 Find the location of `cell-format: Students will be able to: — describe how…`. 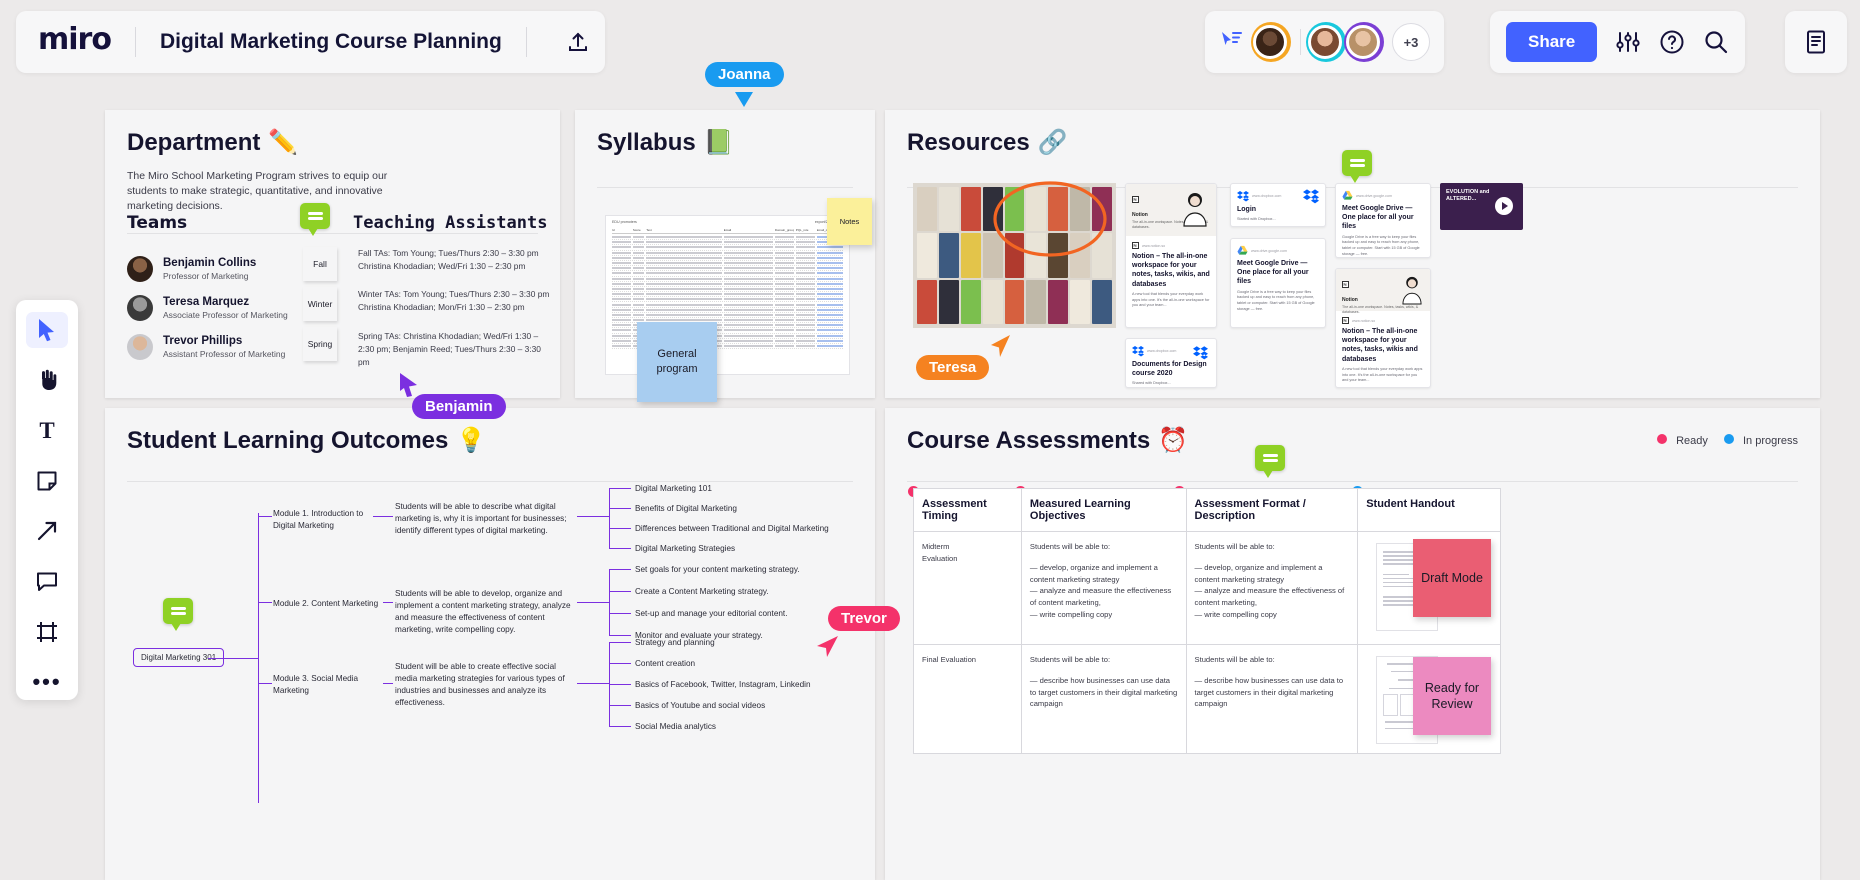

cell-format: Students will be able to: — describe how… is located at coordinates (1272, 699).